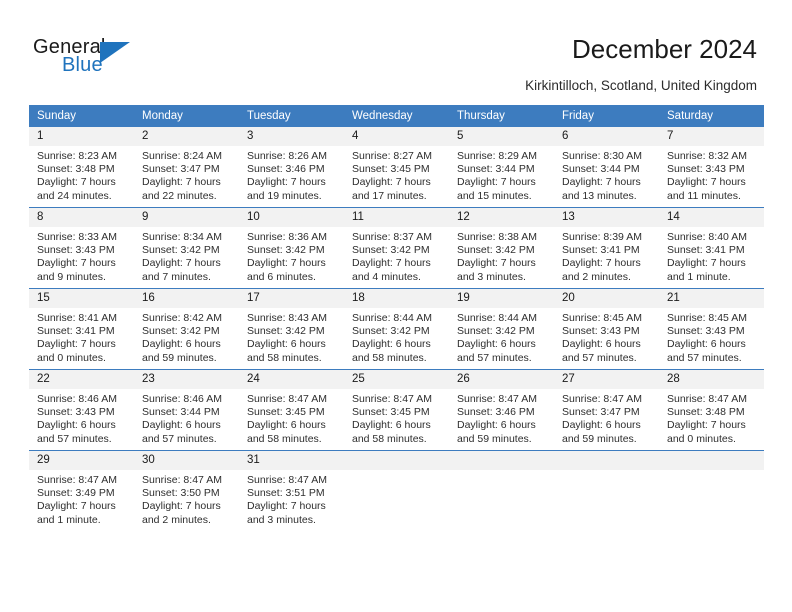 The height and width of the screenshot is (612, 792). What do you see at coordinates (606, 217) in the screenshot?
I see `day-number: 13` at bounding box center [606, 217].